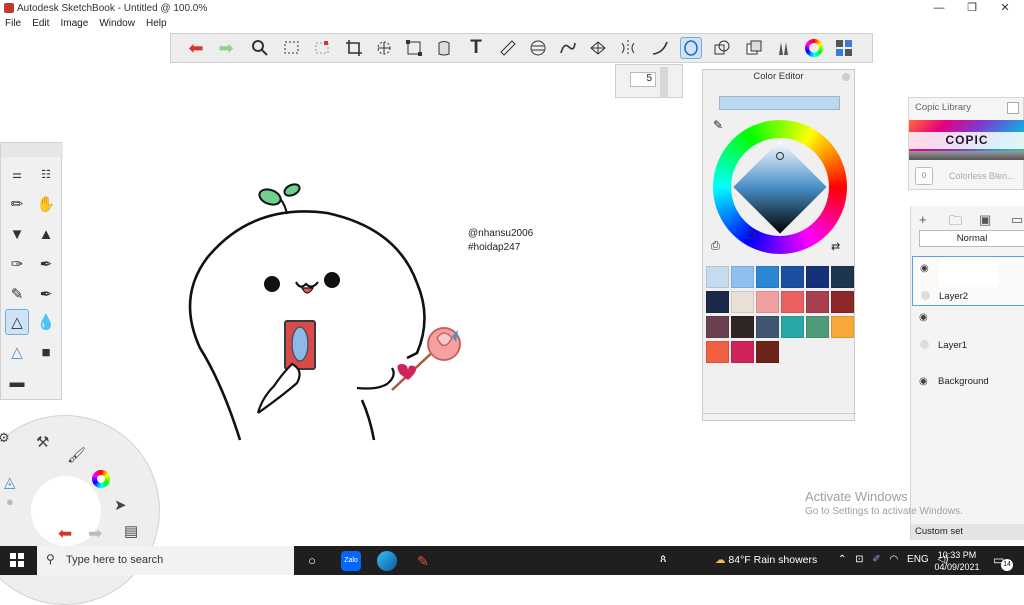  What do you see at coordinates (715, 246) in the screenshot?
I see `print-icon: ⎙` at bounding box center [715, 246].